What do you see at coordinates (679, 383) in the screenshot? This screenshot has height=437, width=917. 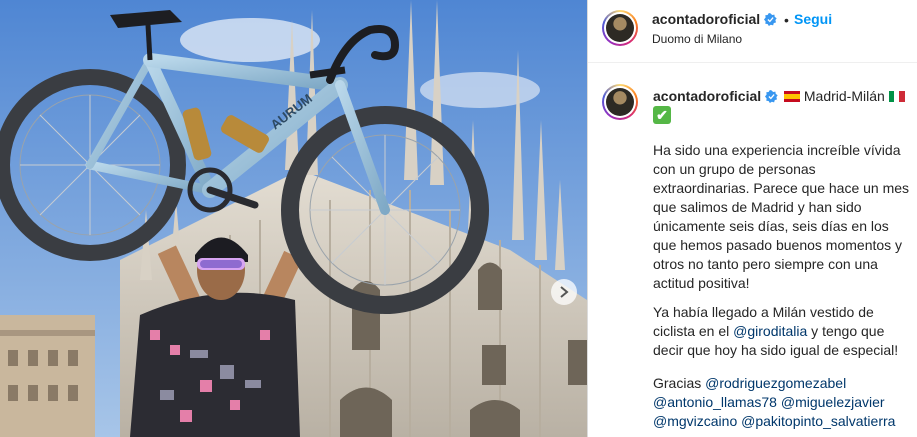 I see `caption-thanks-label: Gracias` at bounding box center [679, 383].